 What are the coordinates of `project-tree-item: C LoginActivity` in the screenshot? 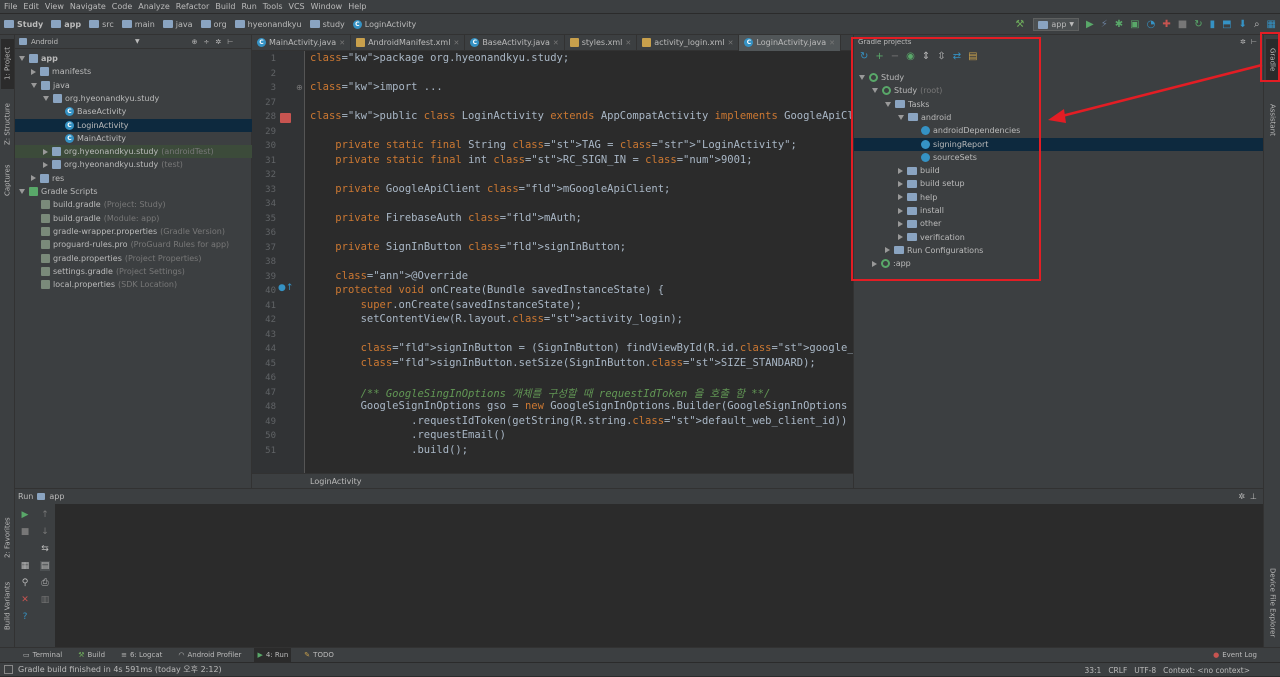 It's located at (133, 125).